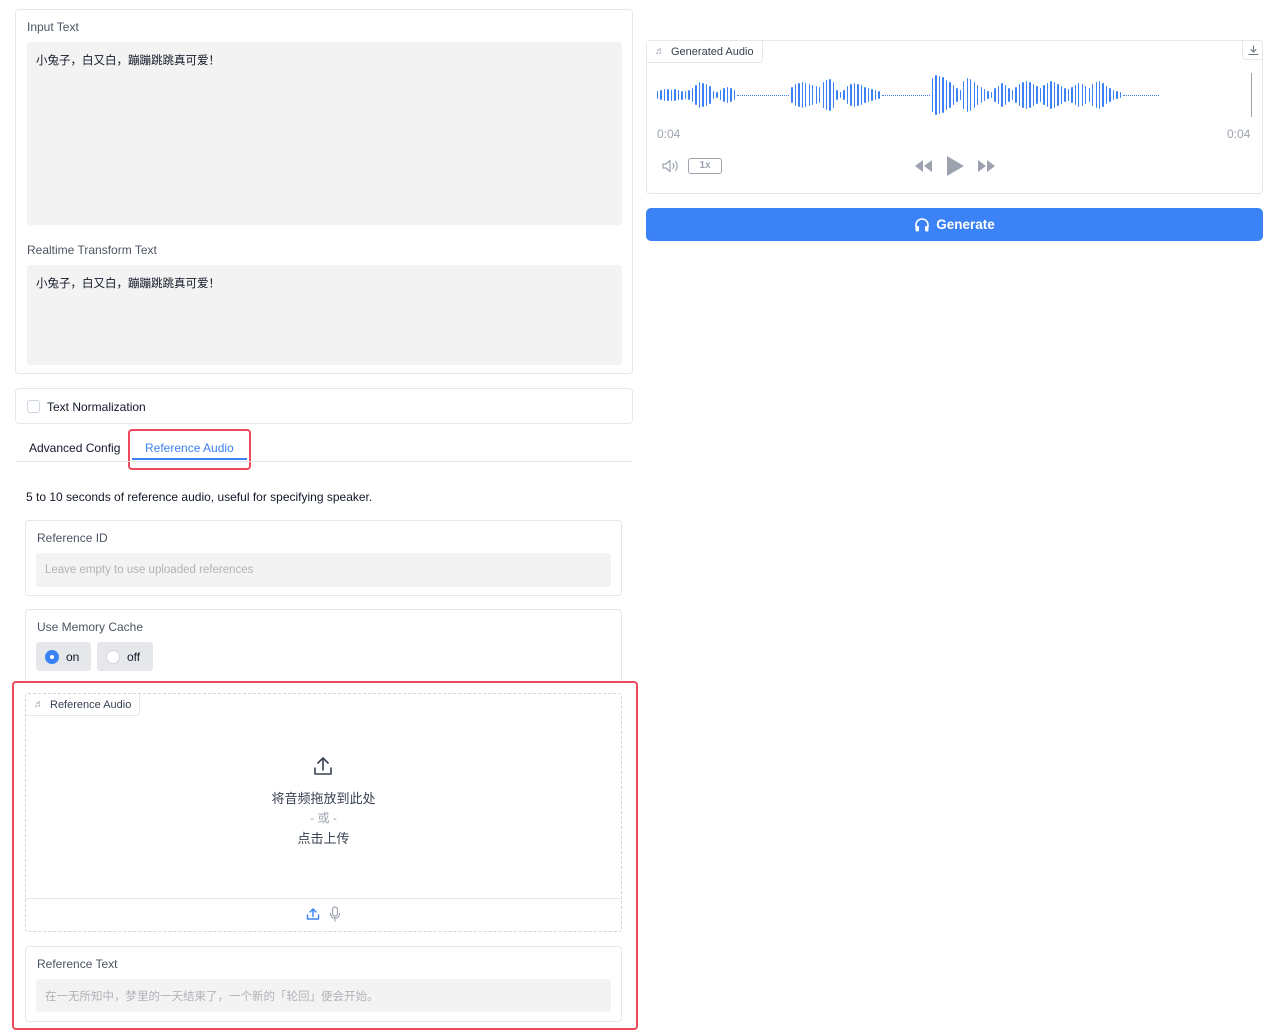 The width and height of the screenshot is (1280, 1034). What do you see at coordinates (712, 51) in the screenshot?
I see `generated-audio-label: Generated Audio` at bounding box center [712, 51].